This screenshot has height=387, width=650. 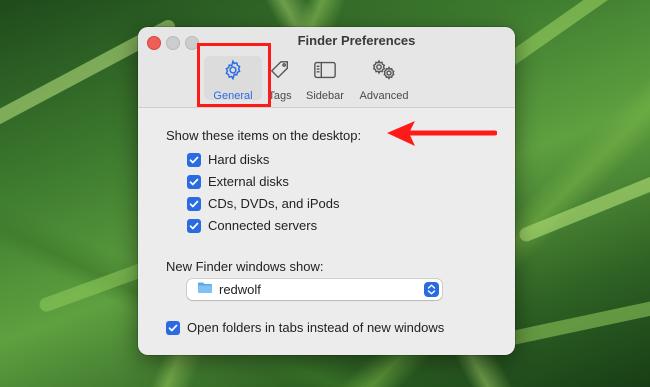 I want to click on gears-icon, so click(x=384, y=72).